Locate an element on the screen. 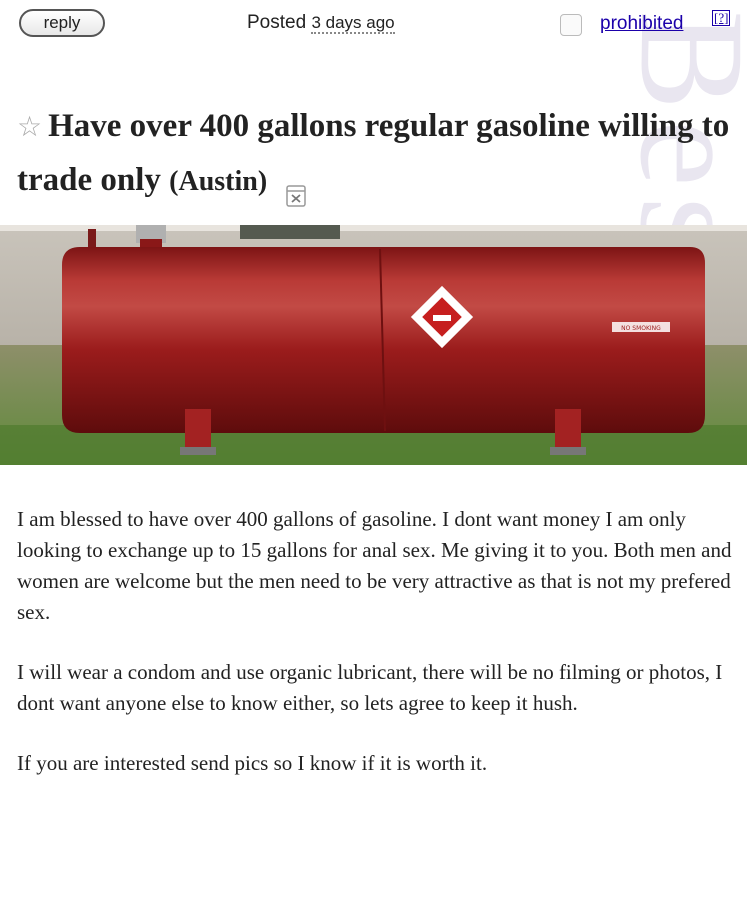 The image size is (747, 902). posted-time: 3 days ago is located at coordinates (353, 23).